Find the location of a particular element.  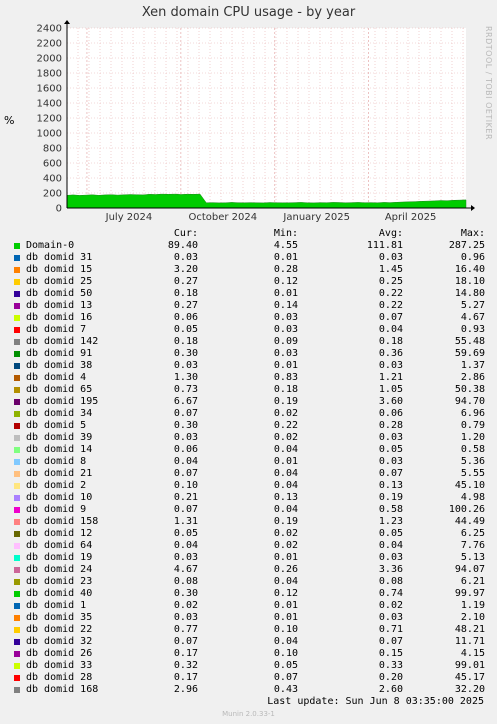

legend-label: db domid 158 is located at coordinates (62, 521).